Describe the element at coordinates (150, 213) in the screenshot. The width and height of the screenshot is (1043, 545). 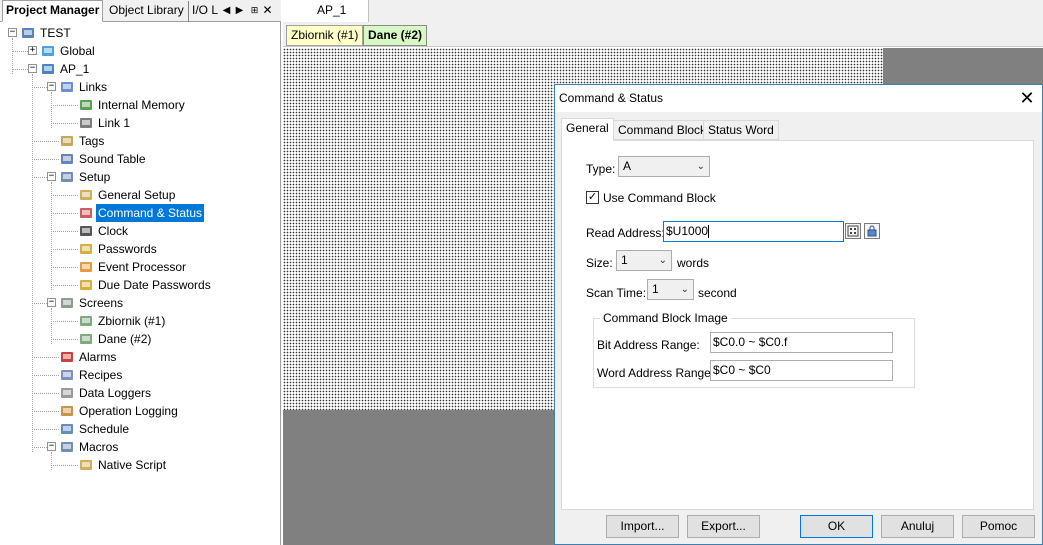
I see `tree-item-label: Command & Status` at that location.